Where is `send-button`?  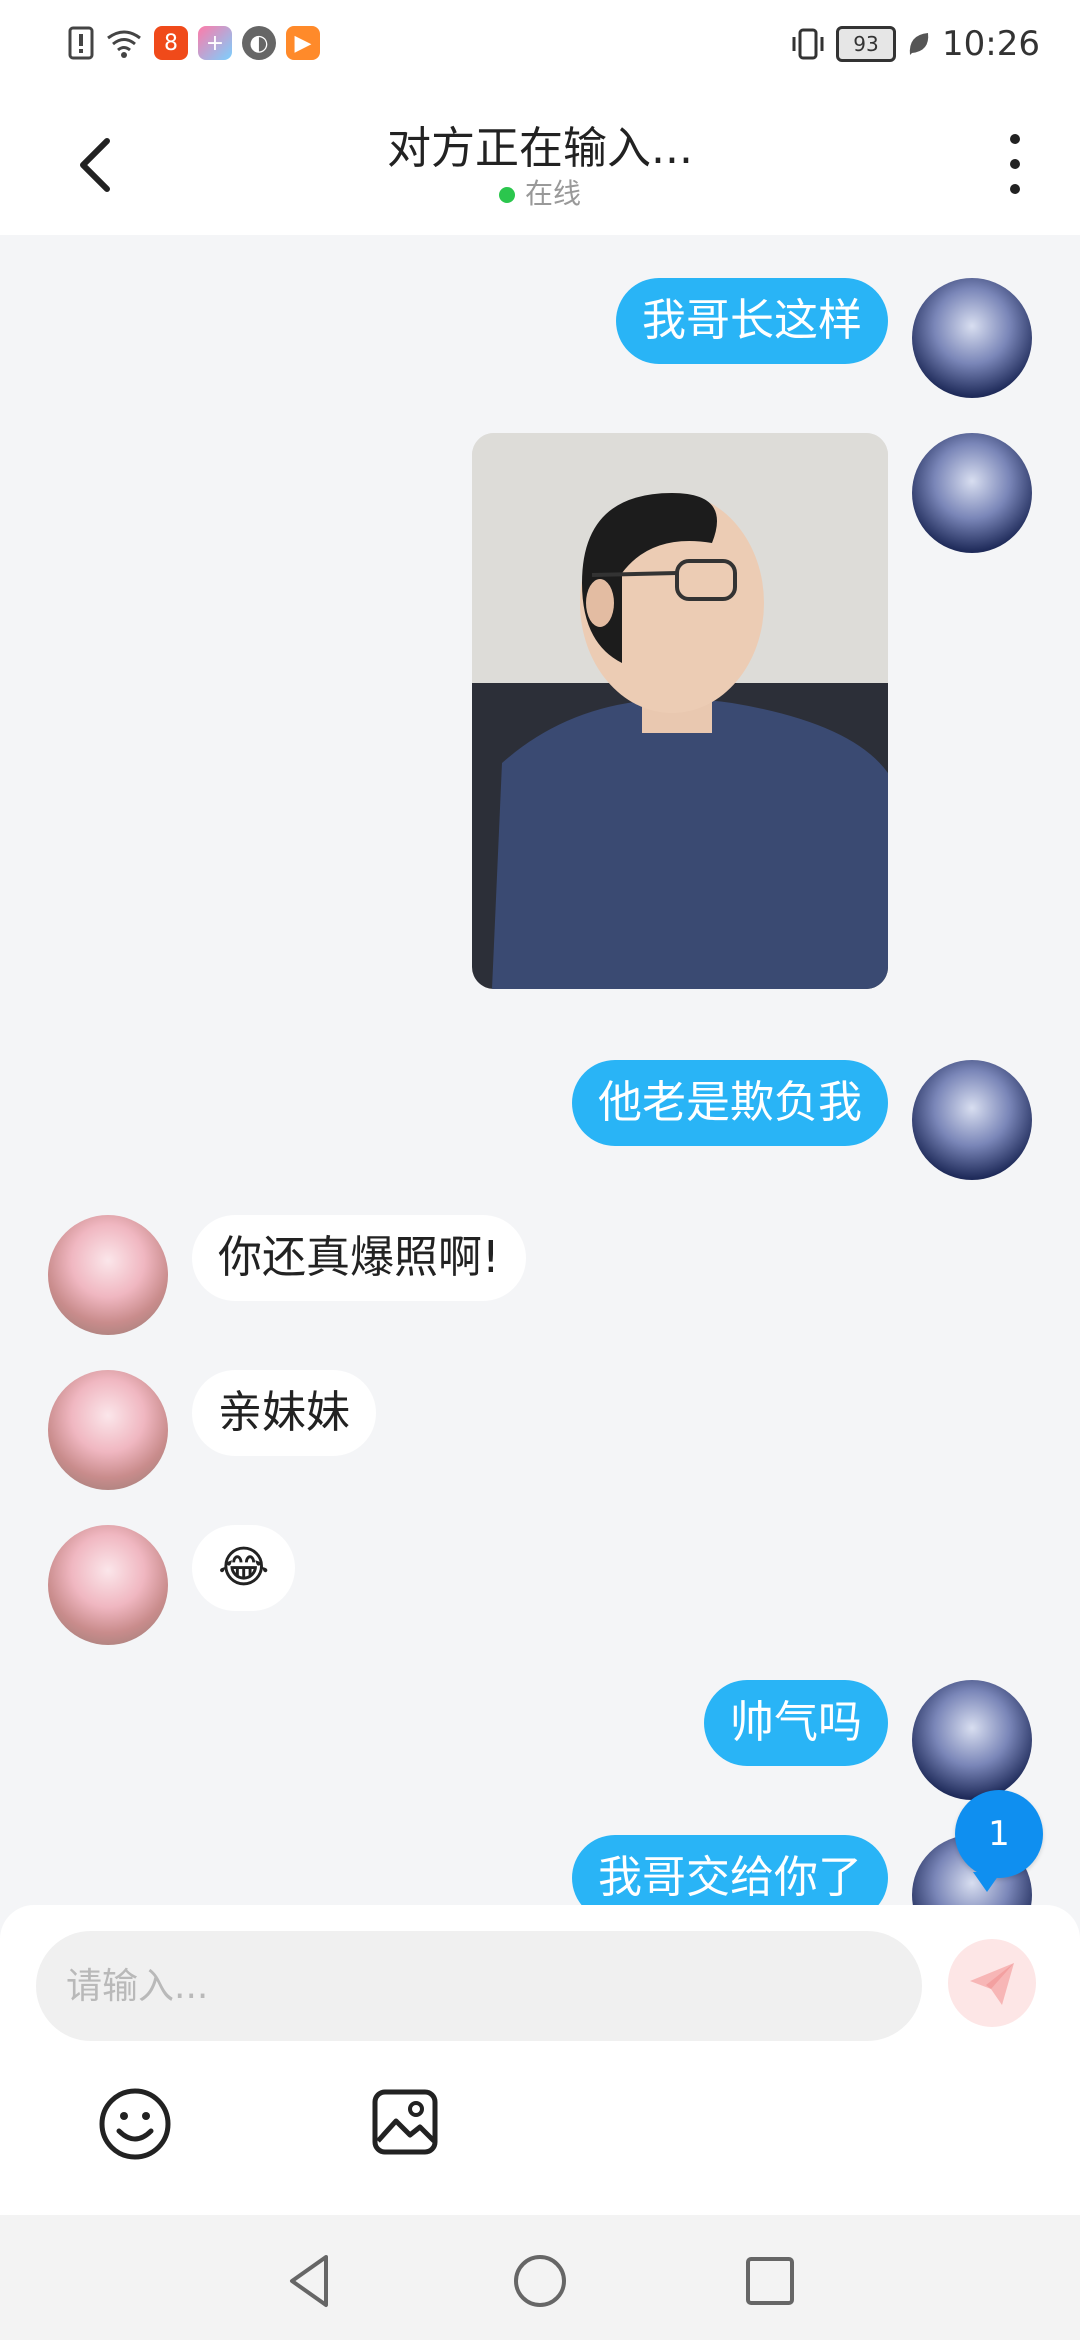 send-button is located at coordinates (992, 1983).